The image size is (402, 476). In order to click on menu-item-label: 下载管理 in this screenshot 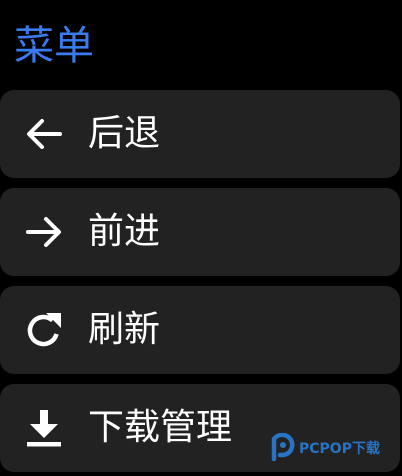, I will do `click(160, 427)`.